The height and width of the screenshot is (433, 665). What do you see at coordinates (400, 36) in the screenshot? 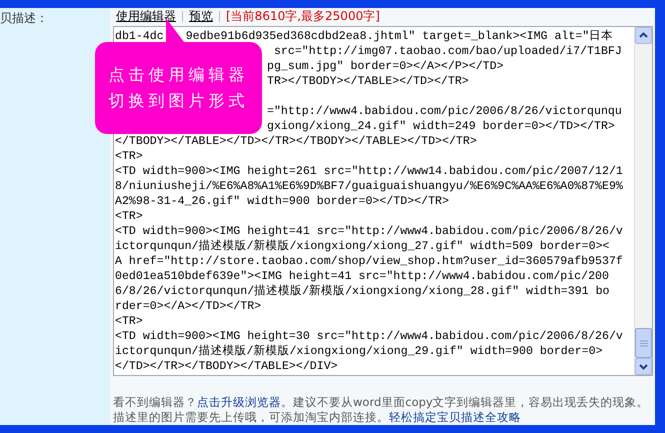
I see `code-line: 9edbe91b6d935ed368cdbd2ea8.jhtml" target=_blank><IMG alt="日本` at bounding box center [400, 36].